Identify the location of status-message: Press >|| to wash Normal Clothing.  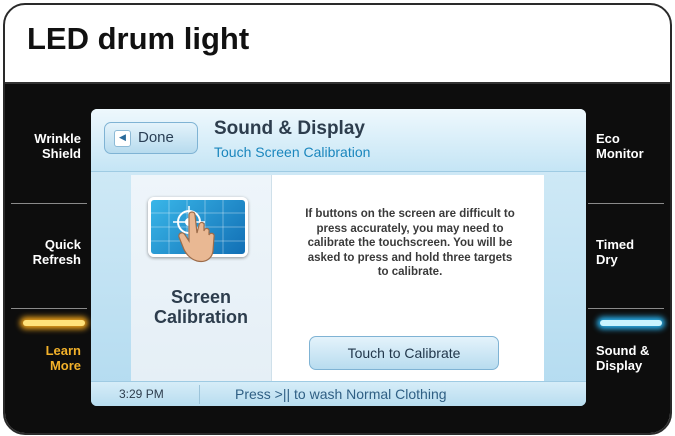
(341, 394).